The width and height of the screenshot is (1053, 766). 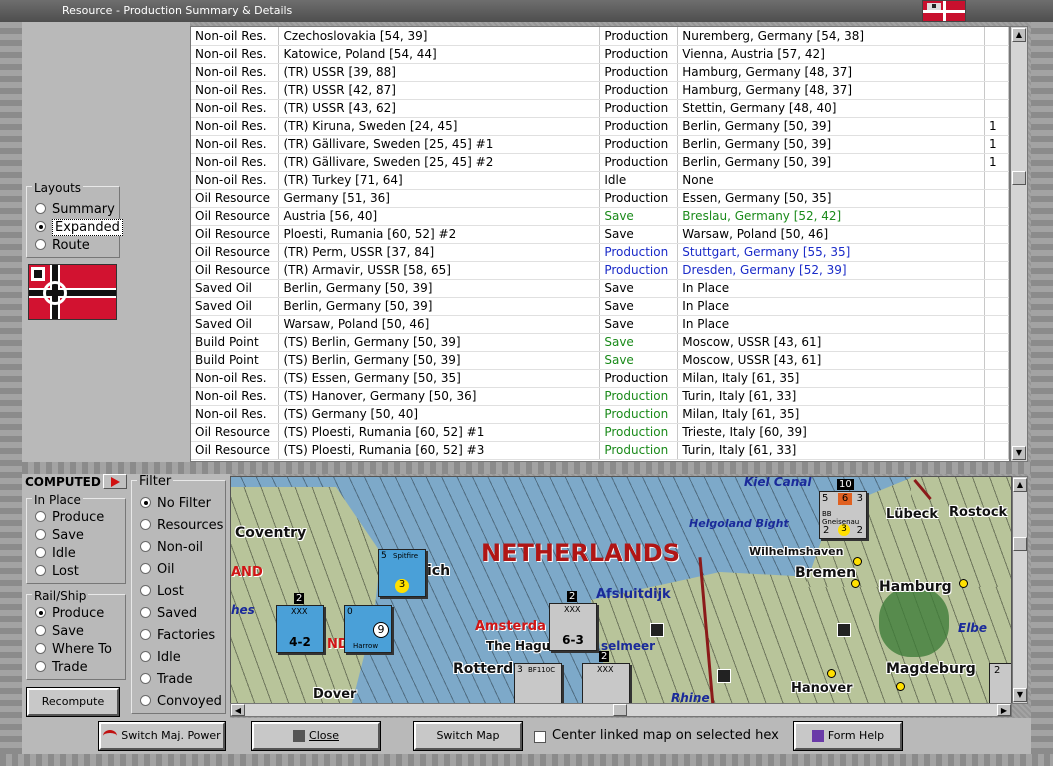 What do you see at coordinates (59, 632) in the screenshot?
I see `rail-save-radio: Save` at bounding box center [59, 632].